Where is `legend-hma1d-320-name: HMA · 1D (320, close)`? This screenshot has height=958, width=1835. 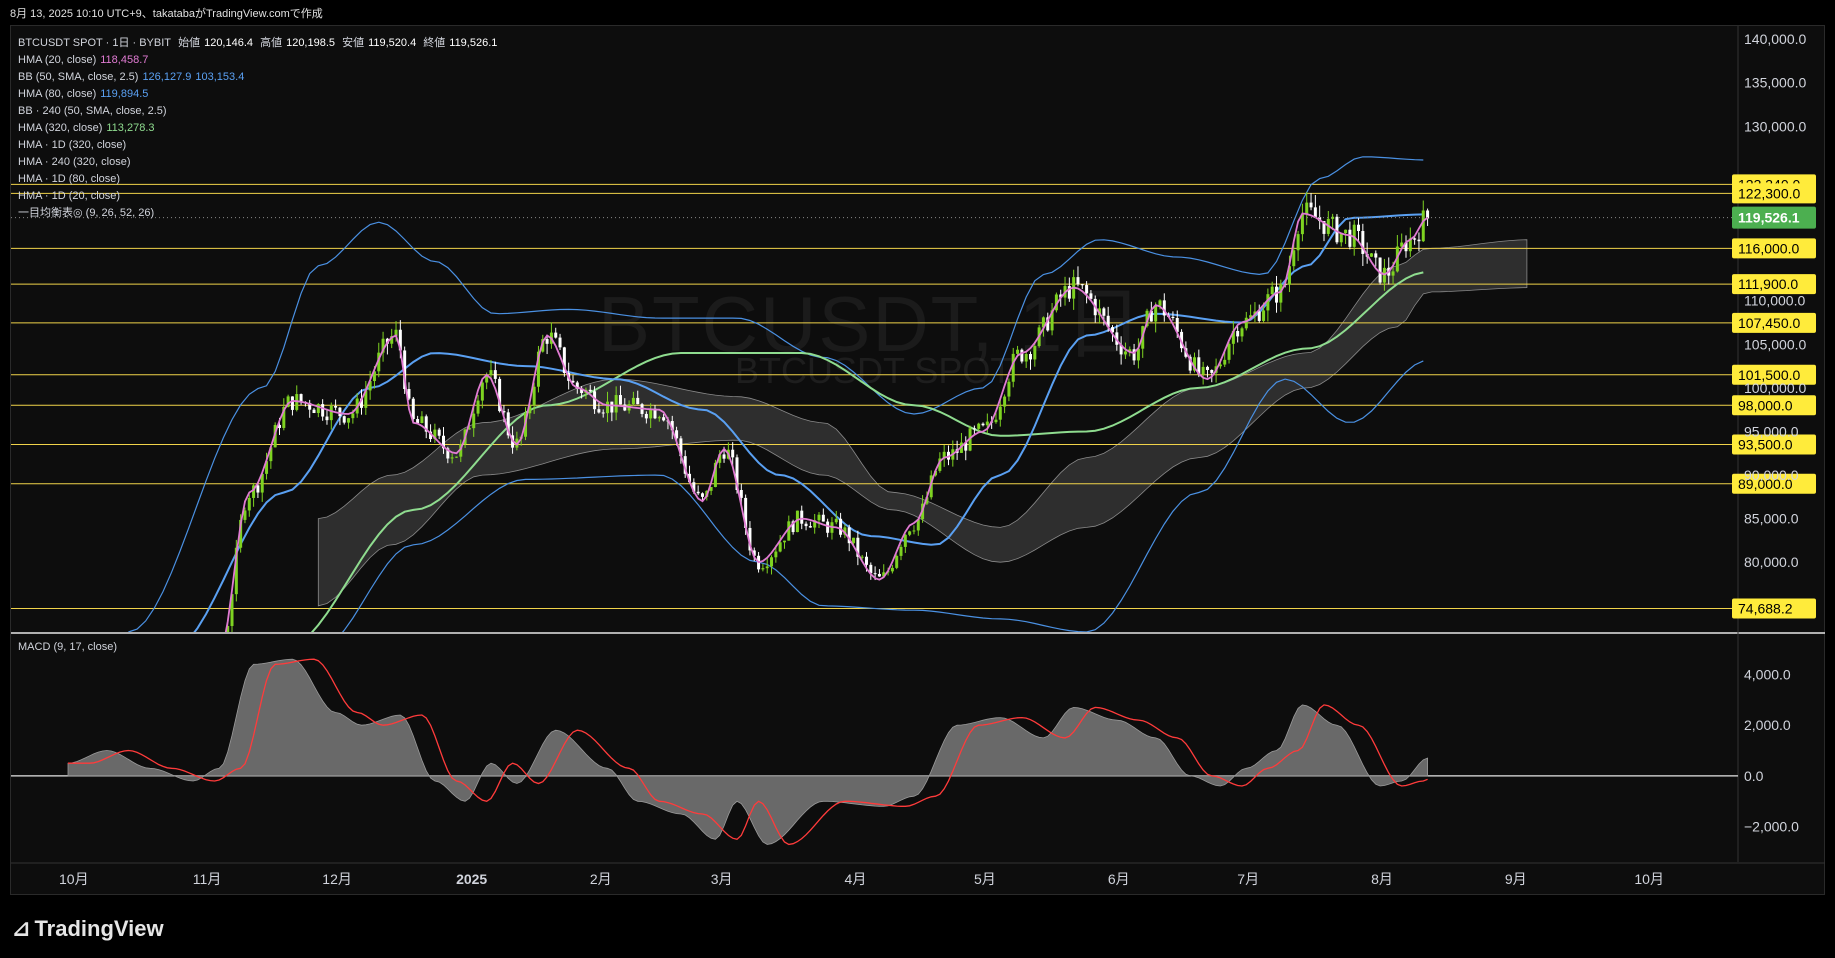 legend-hma1d-320-name: HMA · 1D (320, close) is located at coordinates (72, 145).